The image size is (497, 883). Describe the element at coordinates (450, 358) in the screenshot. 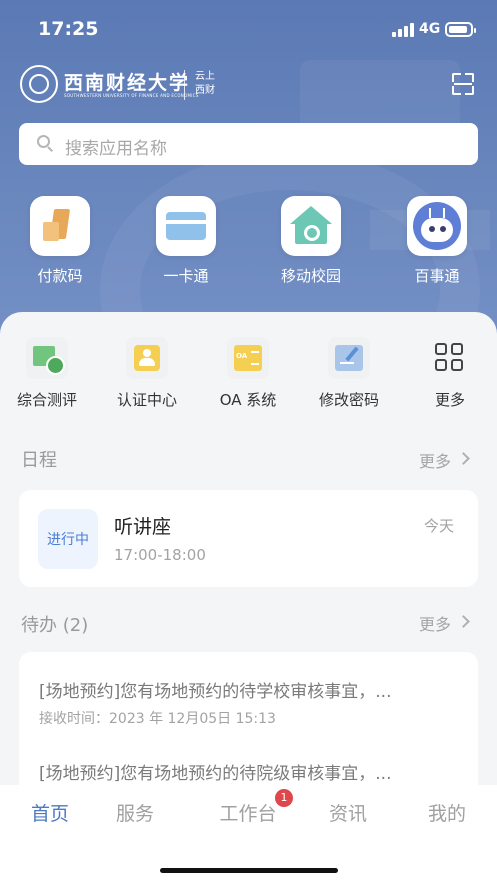

I see `grid-more-icon` at that location.